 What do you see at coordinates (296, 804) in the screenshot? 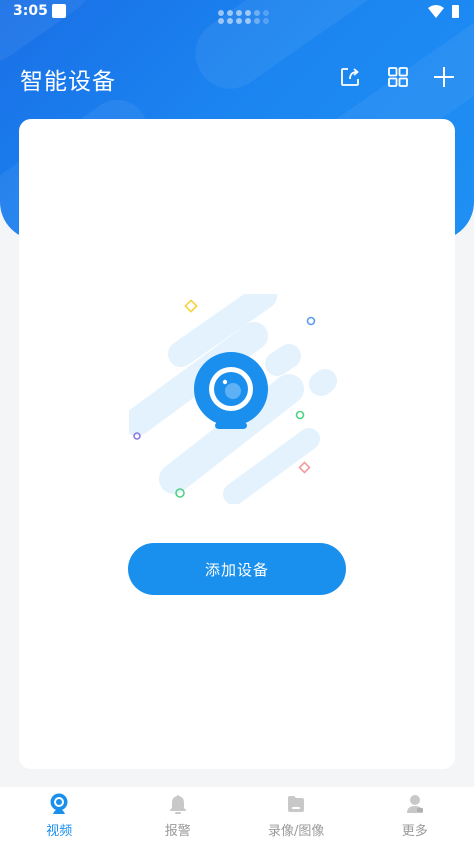
I see `folder-icon` at bounding box center [296, 804].